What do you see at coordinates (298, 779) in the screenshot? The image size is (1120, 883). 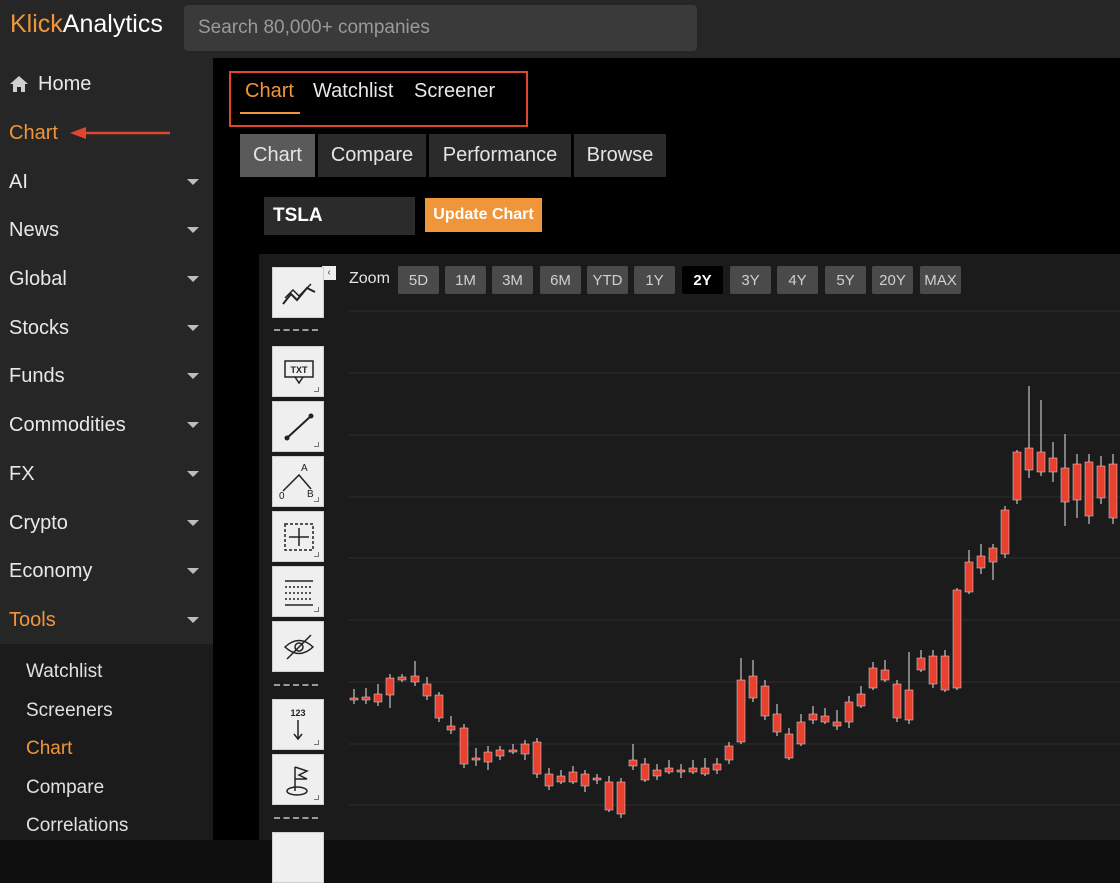 I see `flag-tool` at bounding box center [298, 779].